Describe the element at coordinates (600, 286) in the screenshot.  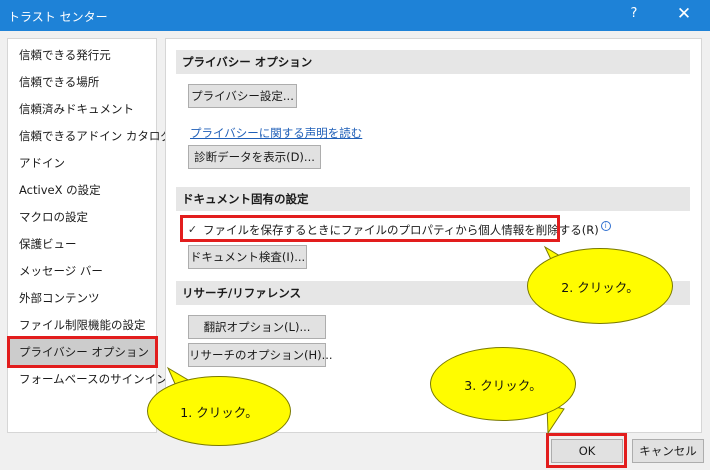
I see `callout-step2: 2. クリック。` at that location.